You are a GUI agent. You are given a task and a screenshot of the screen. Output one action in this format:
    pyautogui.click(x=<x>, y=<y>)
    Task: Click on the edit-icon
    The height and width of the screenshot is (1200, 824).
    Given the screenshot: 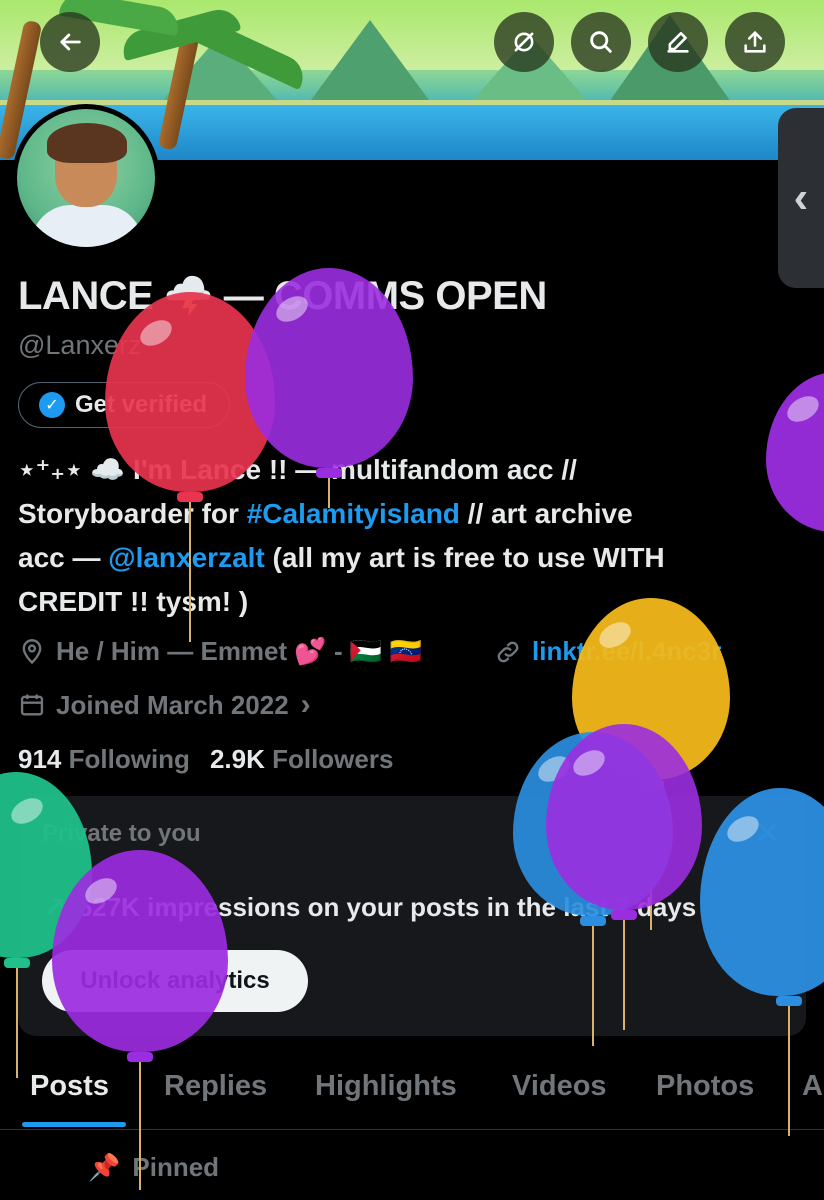 What is the action you would take?
    pyautogui.click(x=678, y=42)
    